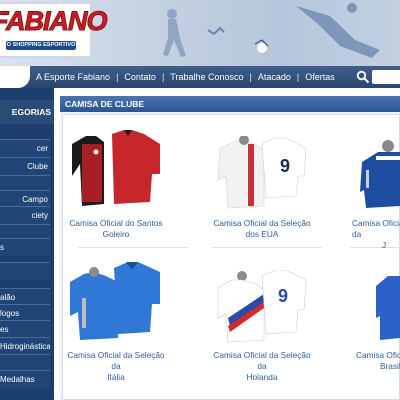 The width and height of the screenshot is (400, 400). Describe the element at coordinates (378, 355) in the screenshot. I see `product-title-line: Camisa Oficial` at that location.